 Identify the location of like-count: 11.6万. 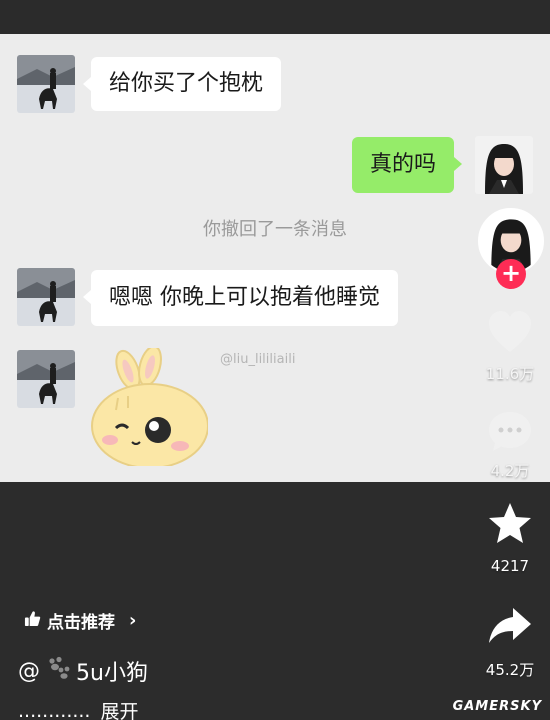
(510, 374).